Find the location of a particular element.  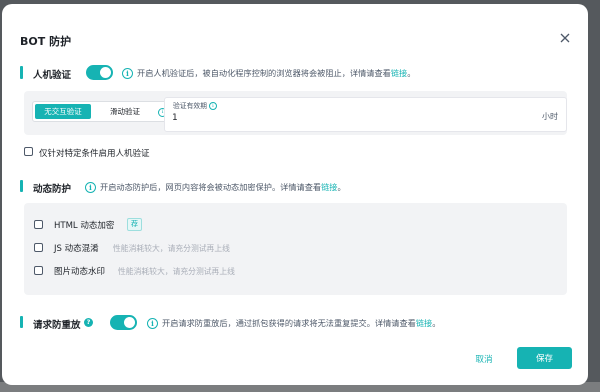

validity-label: 验证有效期 i is located at coordinates (195, 105).